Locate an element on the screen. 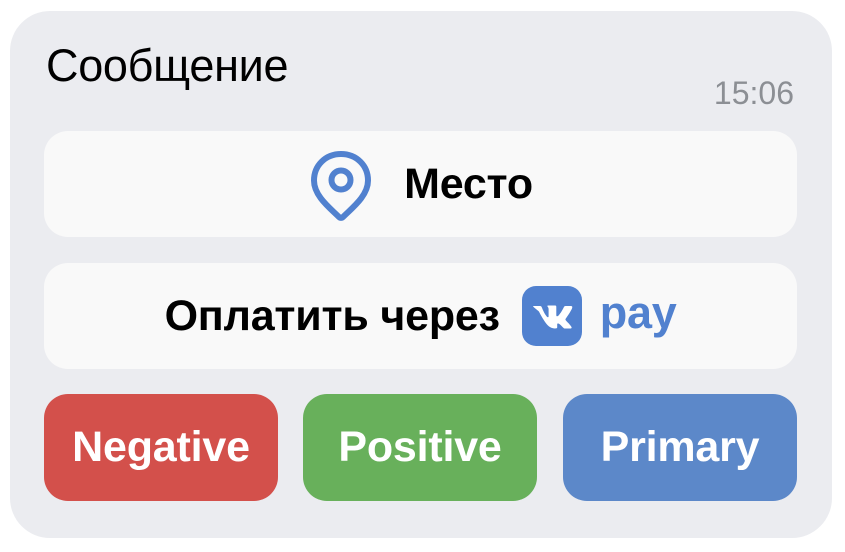 This screenshot has width=845, height=552. negative-button: Negative is located at coordinates (161, 447).